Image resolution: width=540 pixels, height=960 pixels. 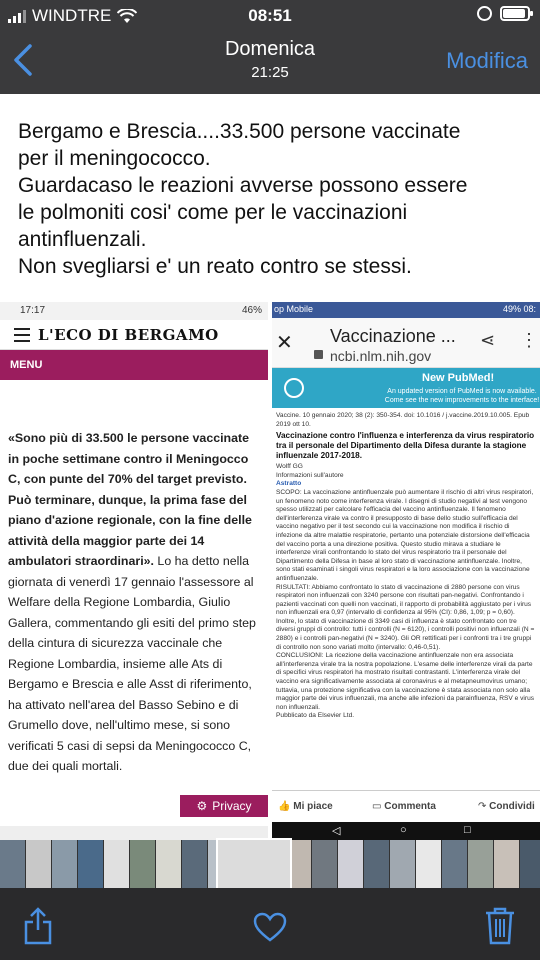 I want to click on right-status-bar: op Mobile 49% 08:, so click(x=406, y=310).